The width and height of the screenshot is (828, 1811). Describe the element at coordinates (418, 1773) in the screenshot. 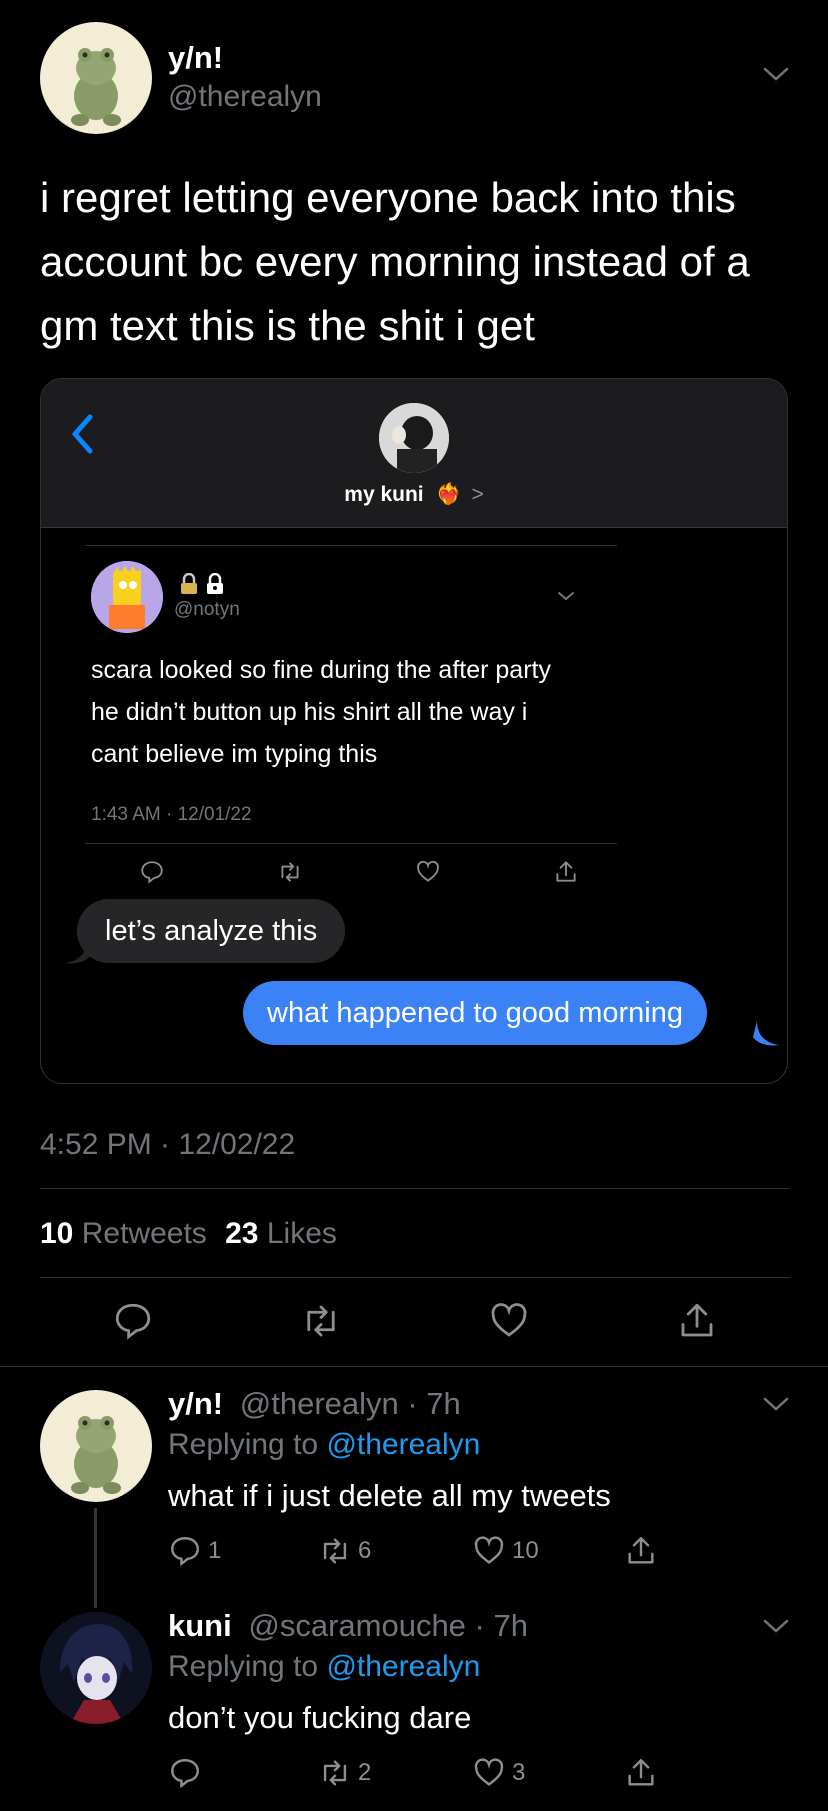

I see `reply-action-bar: 2 3` at that location.